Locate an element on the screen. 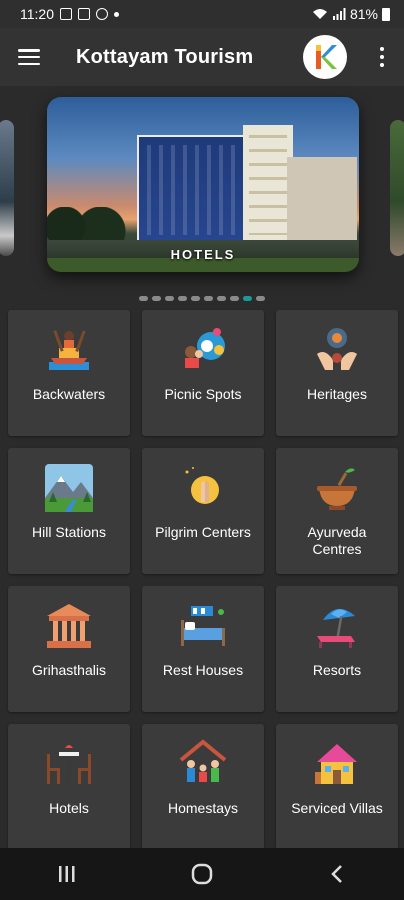 The image size is (404, 900). signal-icon is located at coordinates (339, 14).